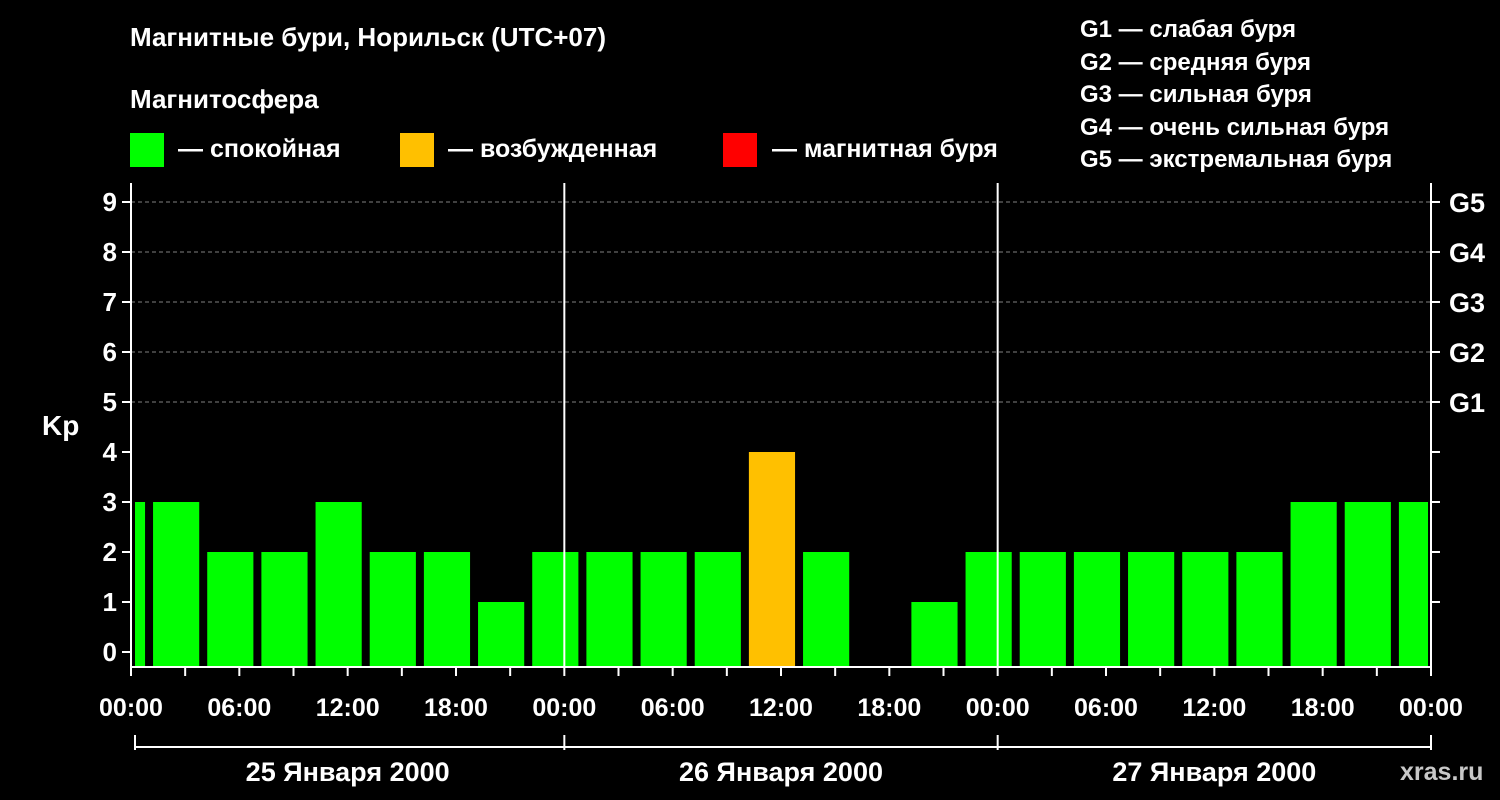 This screenshot has height=800, width=1500. I want to click on y-tick-label: 2, so click(110, 552).